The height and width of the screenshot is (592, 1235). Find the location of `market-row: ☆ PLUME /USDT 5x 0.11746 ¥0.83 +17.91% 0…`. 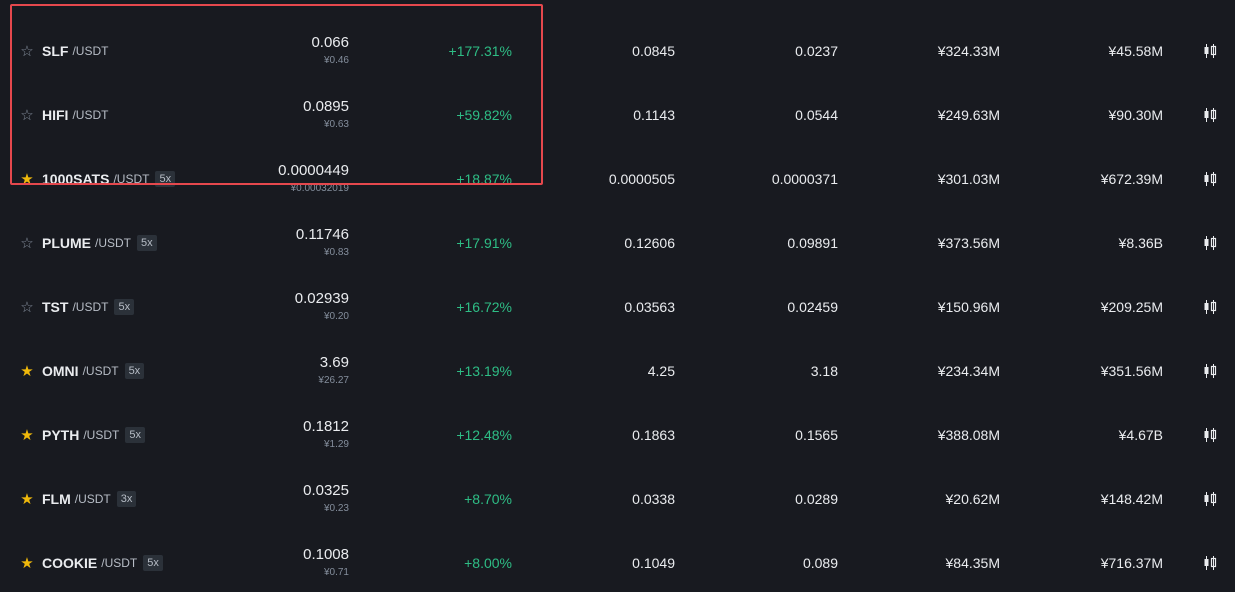

market-row: ☆ PLUME /USDT 5x 0.11746 ¥0.83 +17.91% 0… is located at coordinates (617, 243).